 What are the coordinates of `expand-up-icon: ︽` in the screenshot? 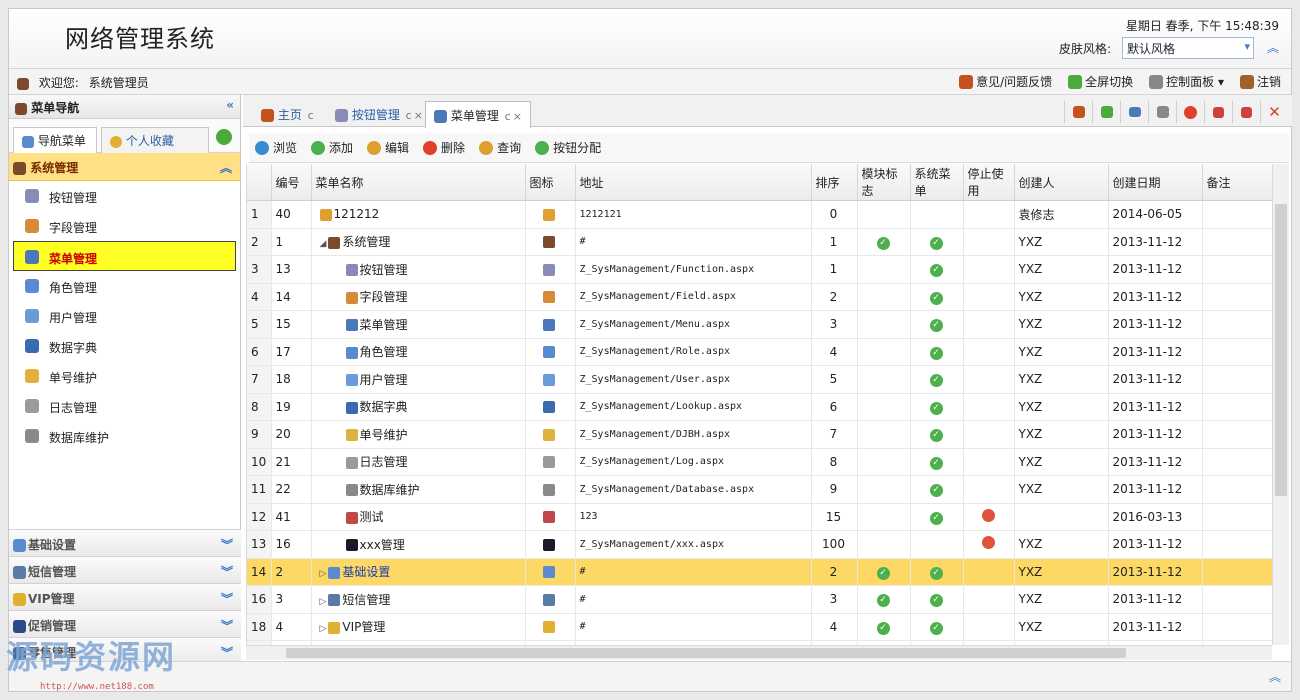 It's located at (1275, 676).